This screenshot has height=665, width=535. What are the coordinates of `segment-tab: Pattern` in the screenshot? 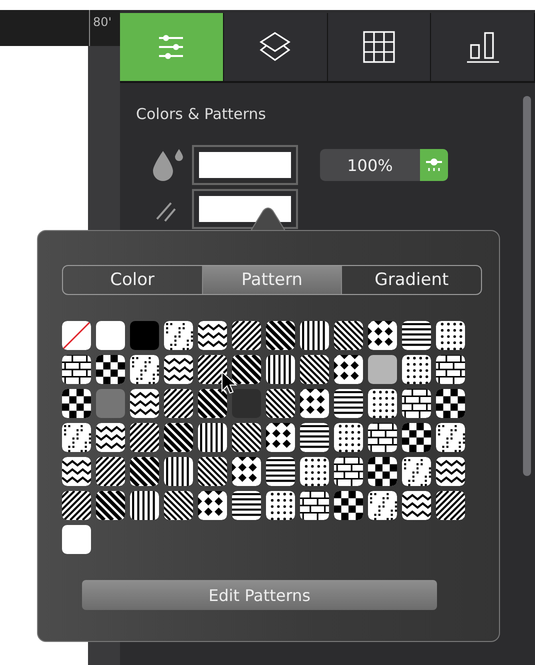 It's located at (272, 280).